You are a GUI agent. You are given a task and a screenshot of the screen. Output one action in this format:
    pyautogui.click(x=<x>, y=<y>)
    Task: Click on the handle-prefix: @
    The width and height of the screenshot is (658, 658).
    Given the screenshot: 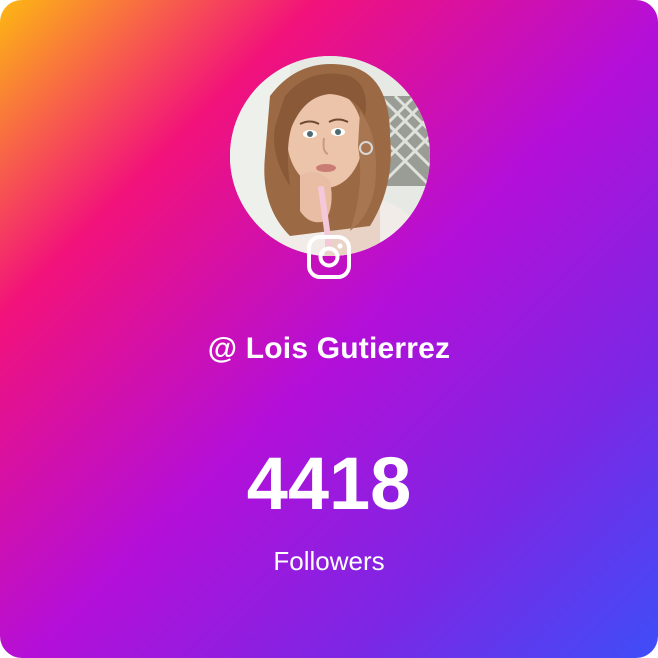 What is the action you would take?
    pyautogui.click(x=222, y=348)
    